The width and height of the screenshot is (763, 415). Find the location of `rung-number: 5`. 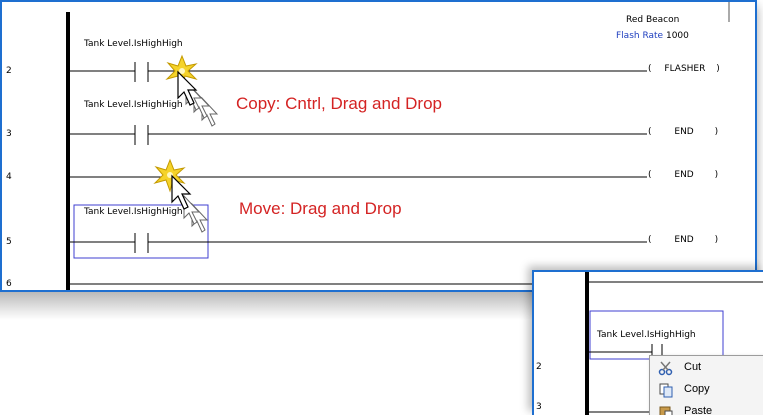

rung-number: 5 is located at coordinates (9, 242).